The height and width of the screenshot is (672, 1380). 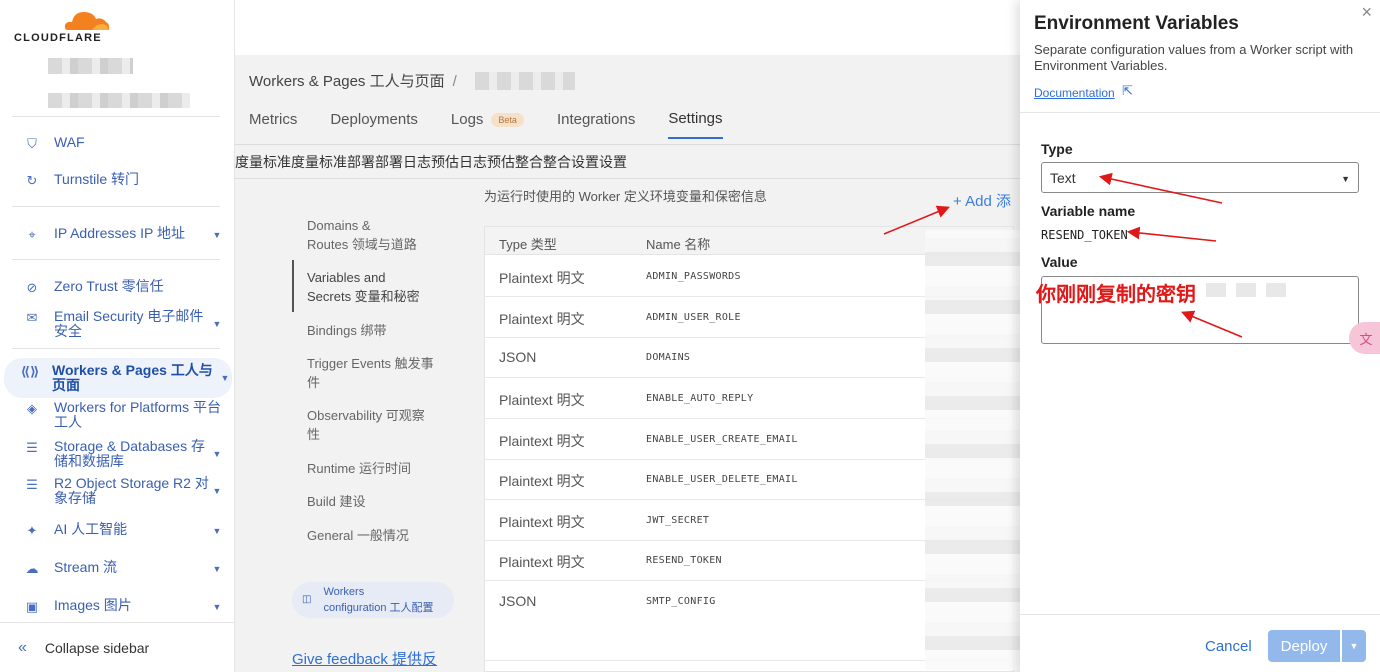 What do you see at coordinates (58, 38) in the screenshot?
I see `logo-text: CLOUDFLARE` at bounding box center [58, 38].